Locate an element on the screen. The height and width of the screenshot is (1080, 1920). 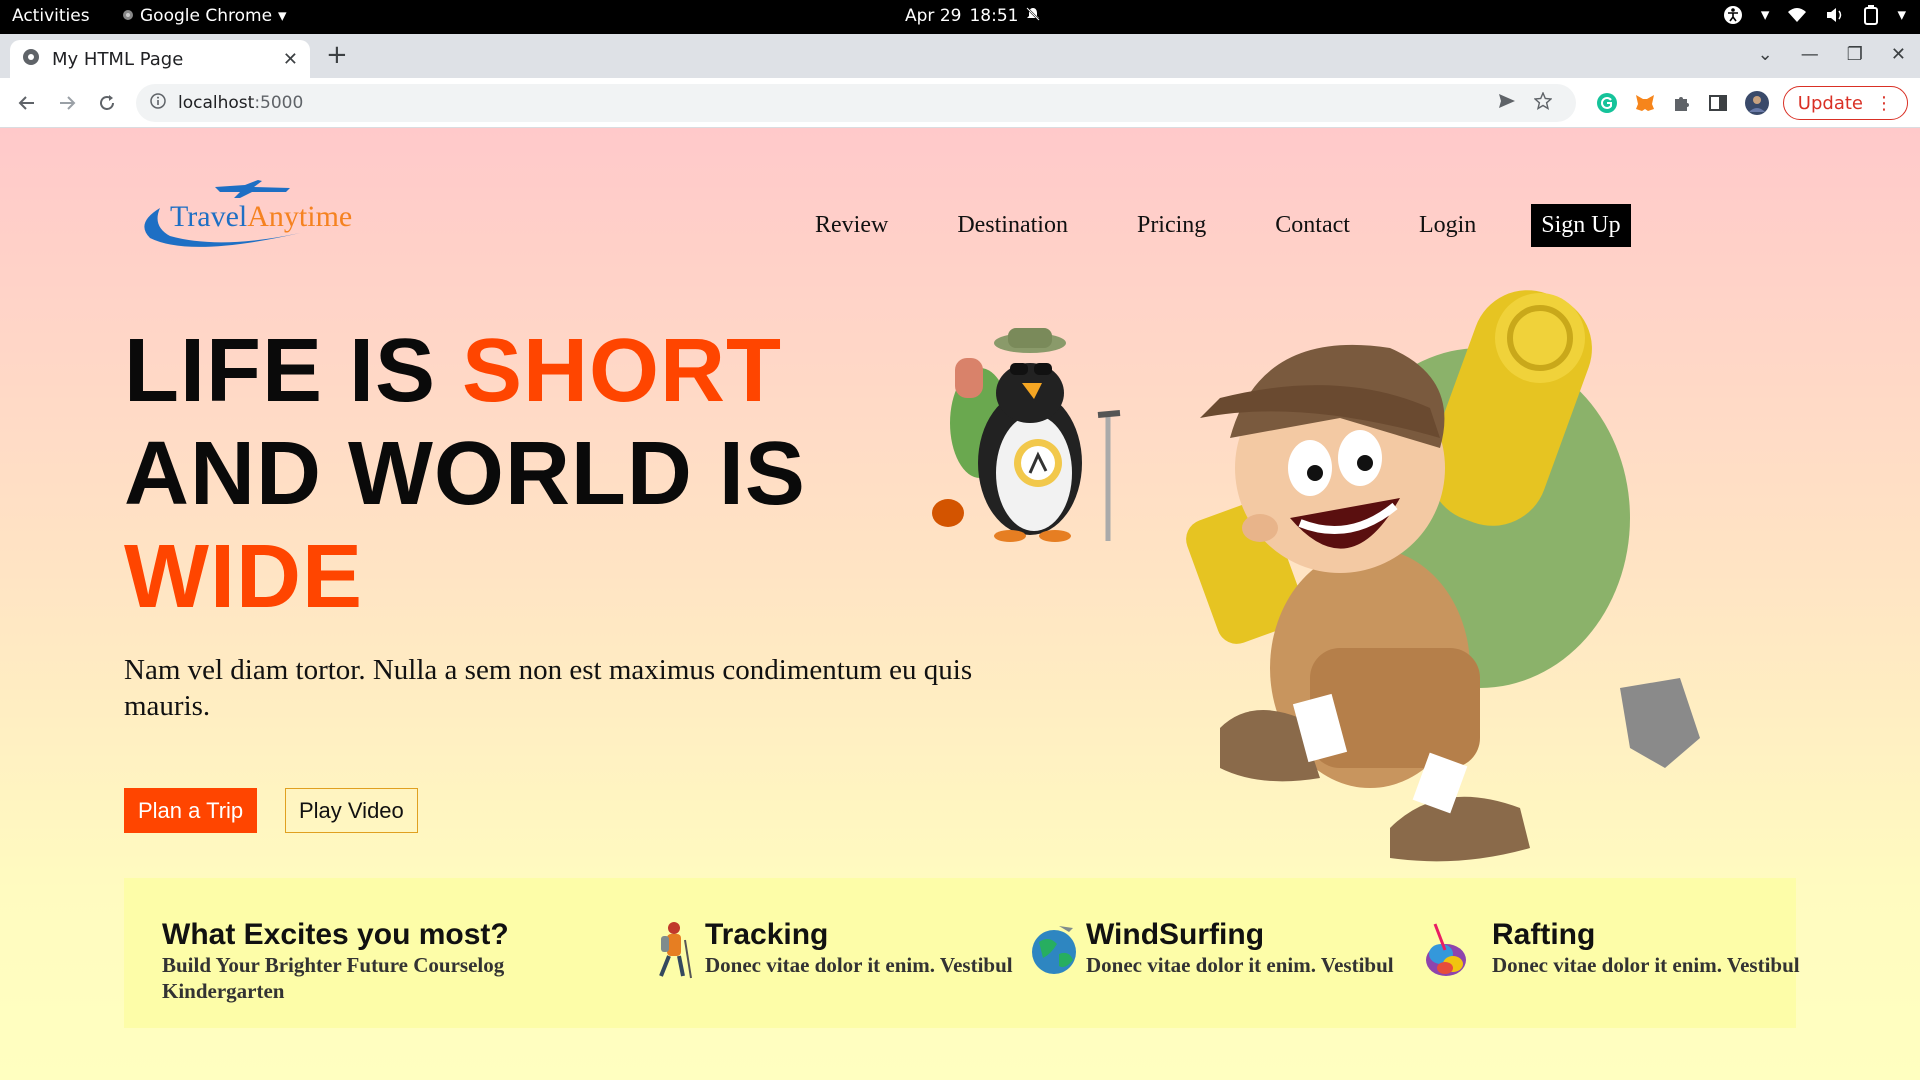
clock-time: 18:51 is located at coordinates (994, 16).